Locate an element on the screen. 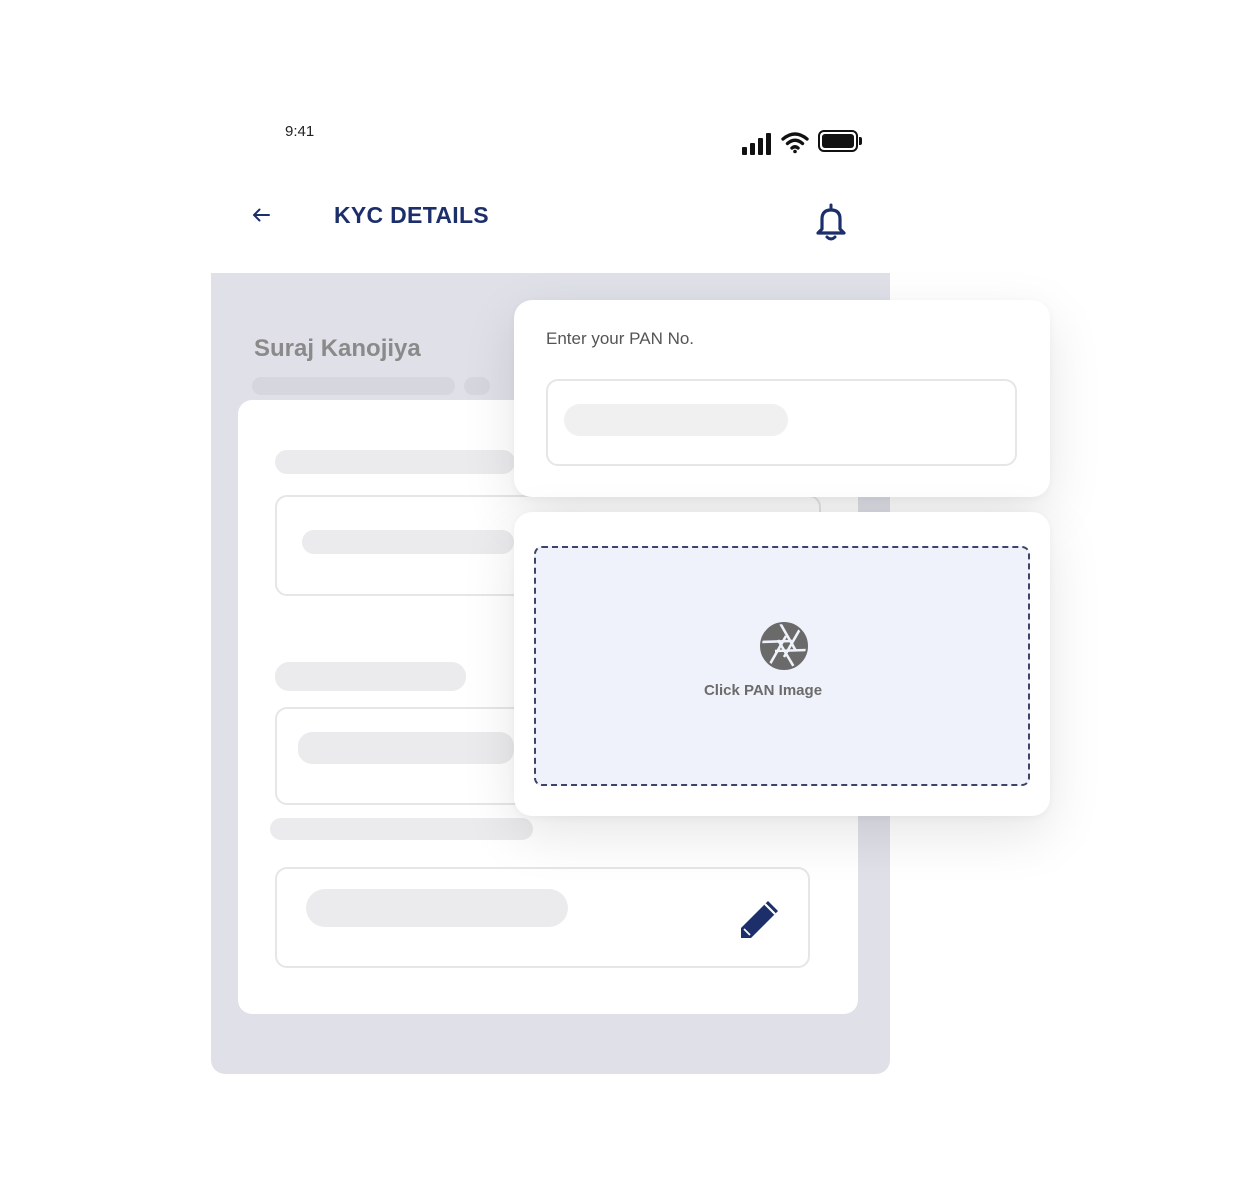 The image size is (1260, 1180). wifi-icon is located at coordinates (795, 143).